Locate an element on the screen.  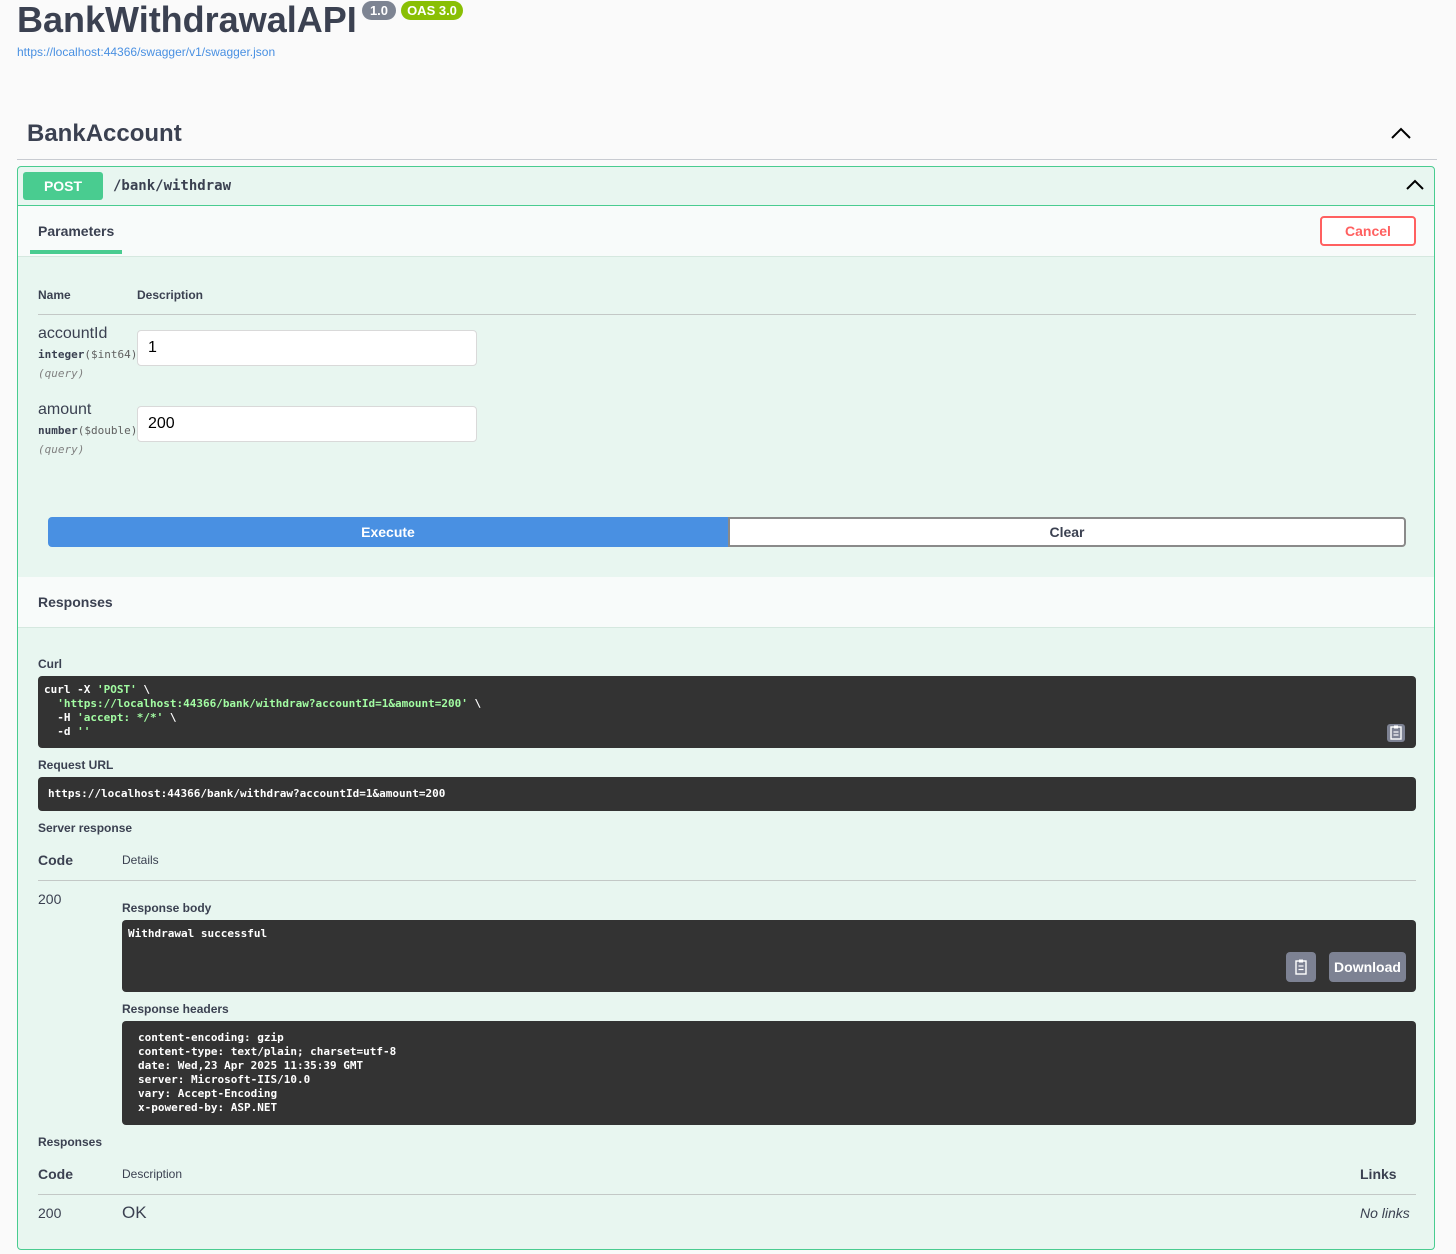
response-status-code: 200 is located at coordinates (50, 899).